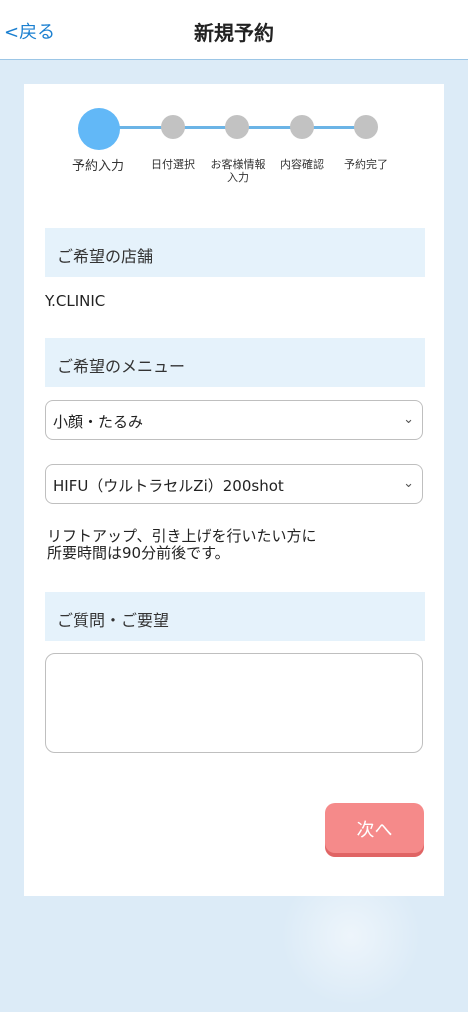 This screenshot has width=468, height=1012. I want to click on header-bar: <戻る 新規予約, so click(234, 30).